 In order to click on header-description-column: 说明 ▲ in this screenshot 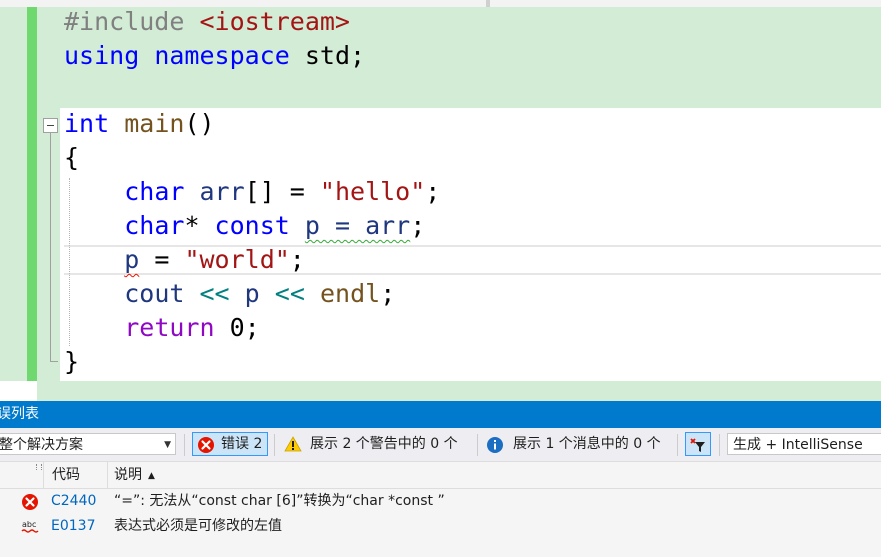, I will do `click(494, 475)`.